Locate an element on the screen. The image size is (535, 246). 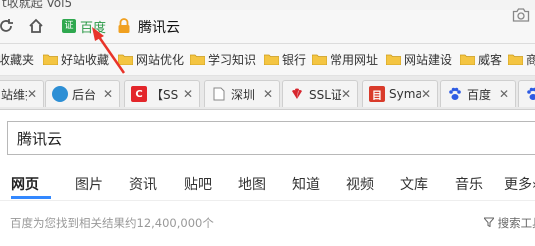
search-tools-button: 搜索工具 is located at coordinates (508, 223).